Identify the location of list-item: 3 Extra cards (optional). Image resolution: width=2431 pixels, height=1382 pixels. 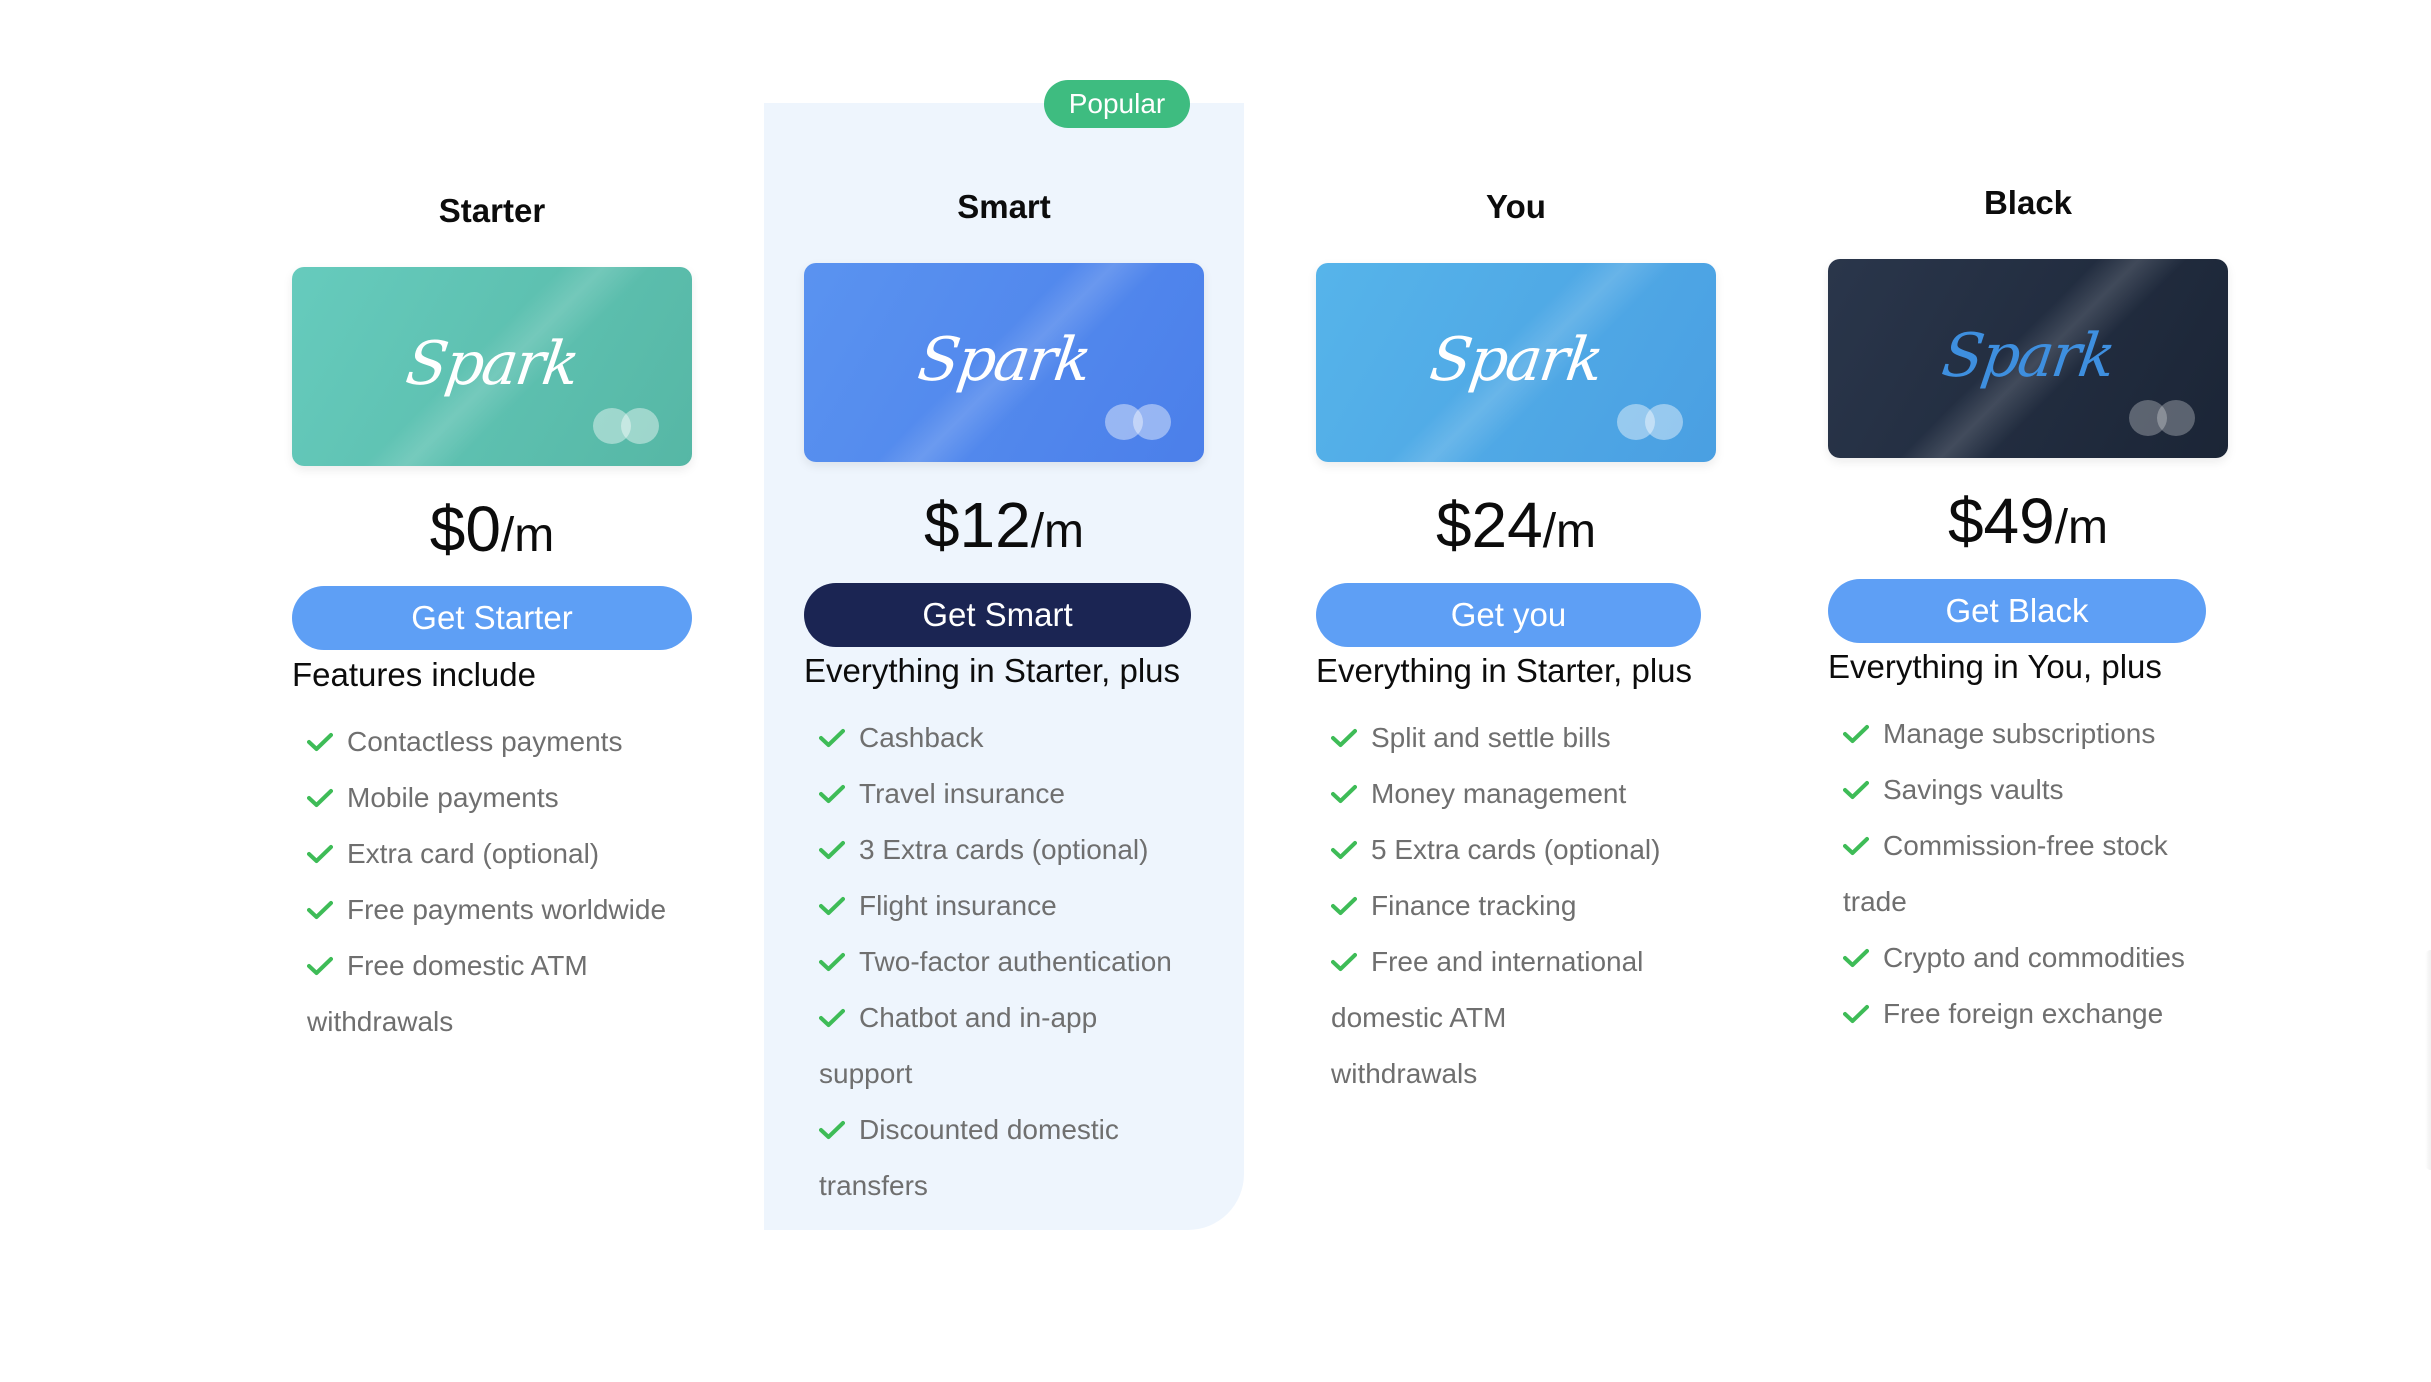
(1014, 850).